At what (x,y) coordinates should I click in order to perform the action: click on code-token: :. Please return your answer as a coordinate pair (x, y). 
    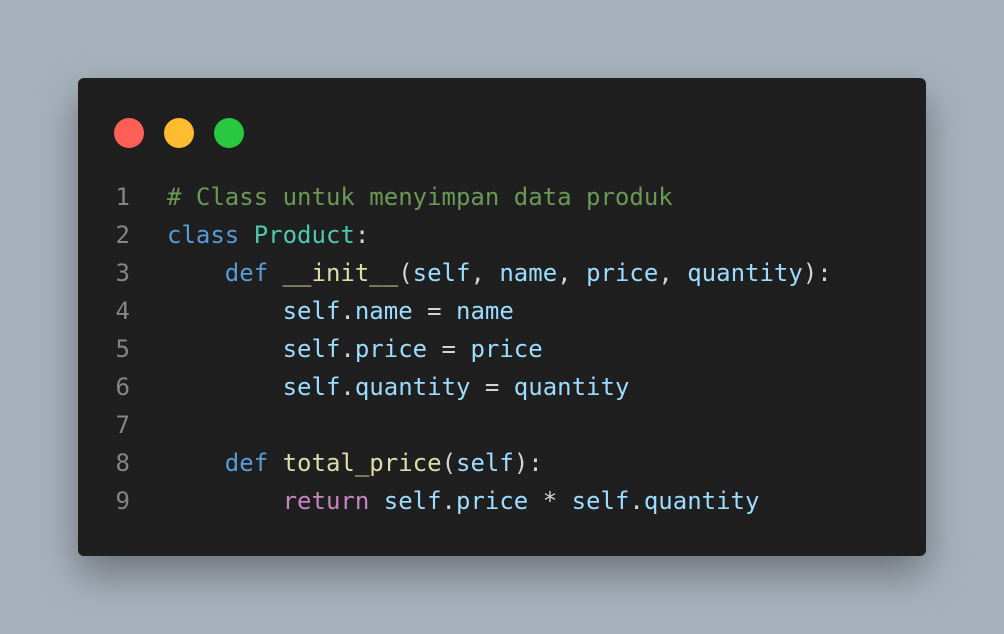
    Looking at the image, I should click on (362, 235).